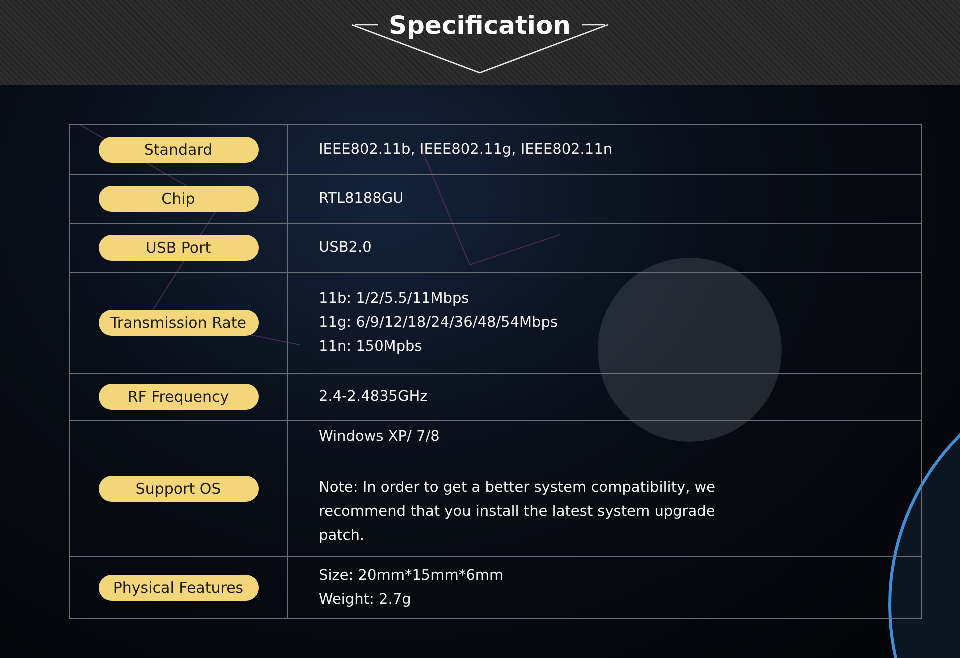  What do you see at coordinates (394, 299) in the screenshot?
I see `spec-value: 11b: 1/2/5.5/11Mbps` at bounding box center [394, 299].